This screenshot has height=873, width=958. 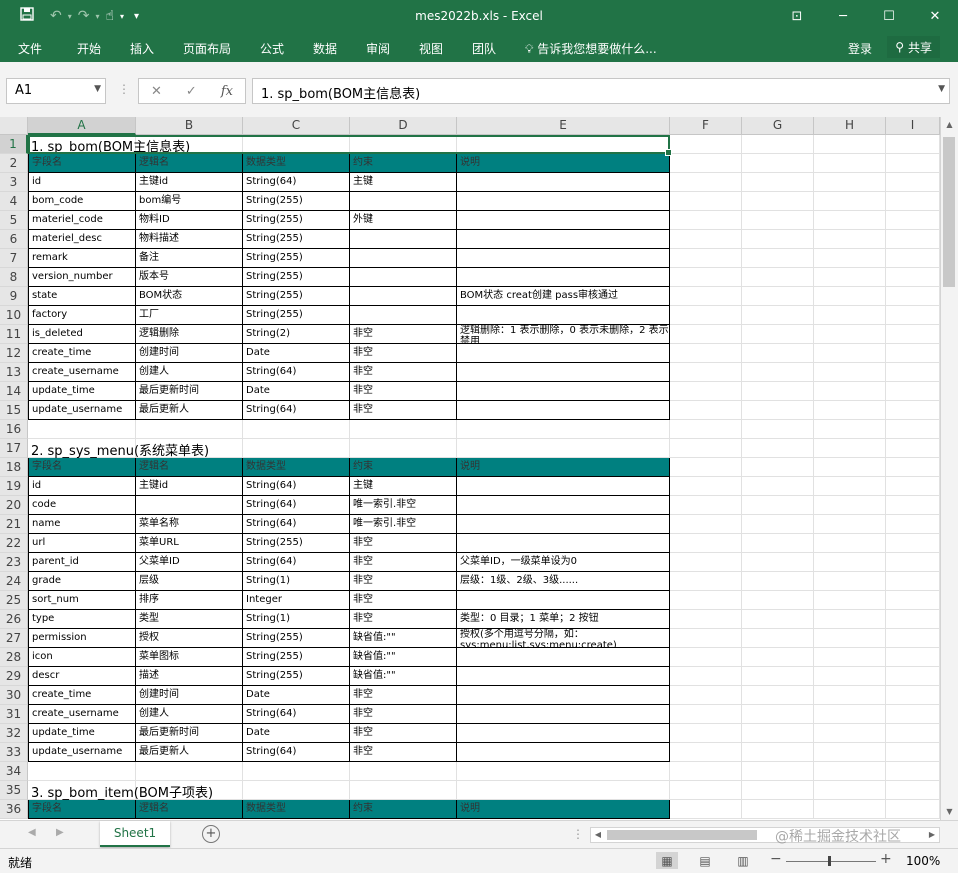 I want to click on table-cell: 授权, so click(x=189, y=638).